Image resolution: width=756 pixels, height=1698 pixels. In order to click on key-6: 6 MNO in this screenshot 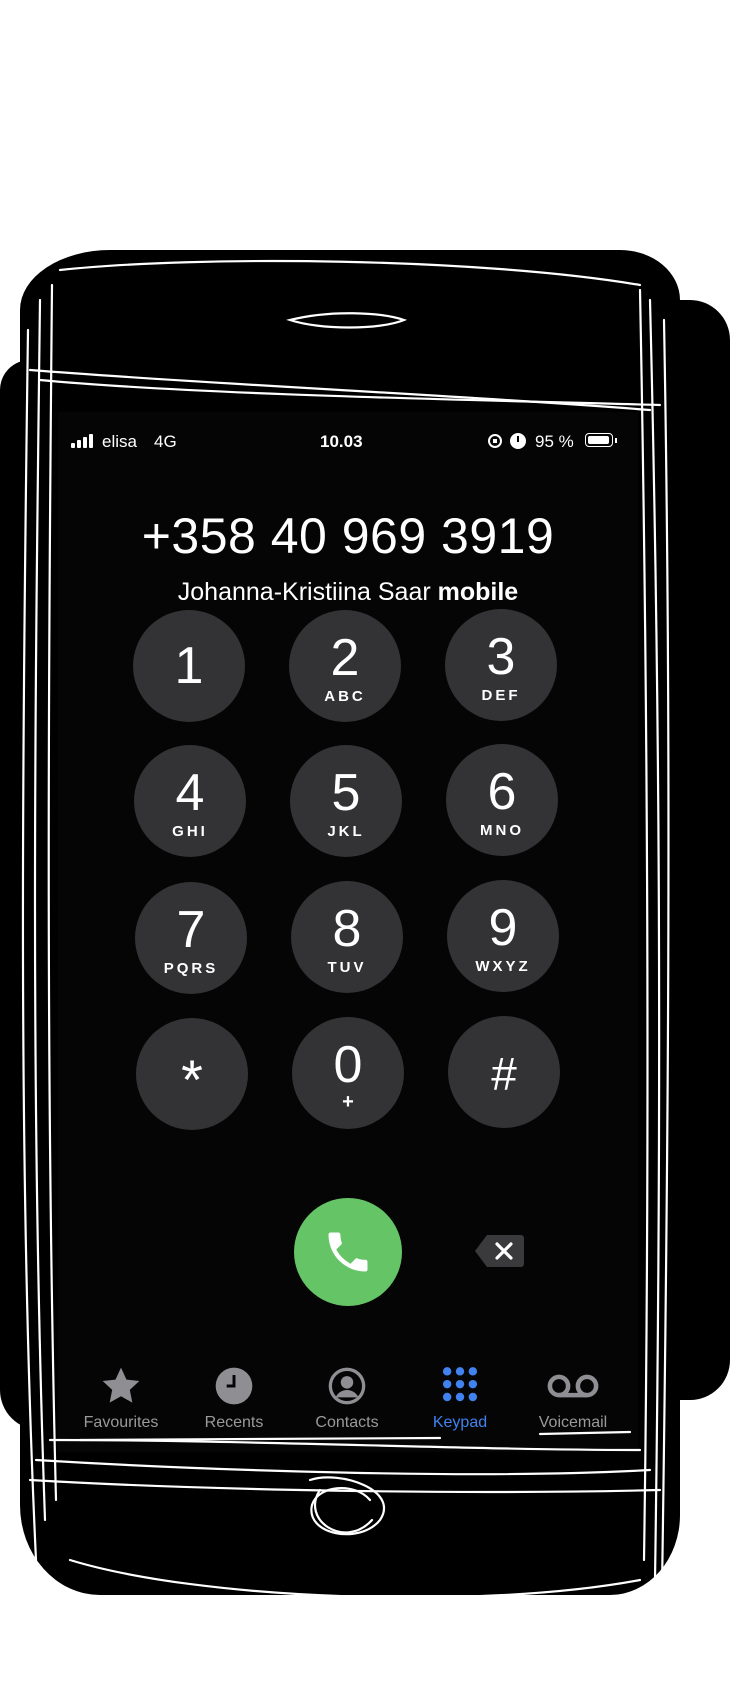, I will do `click(502, 800)`.